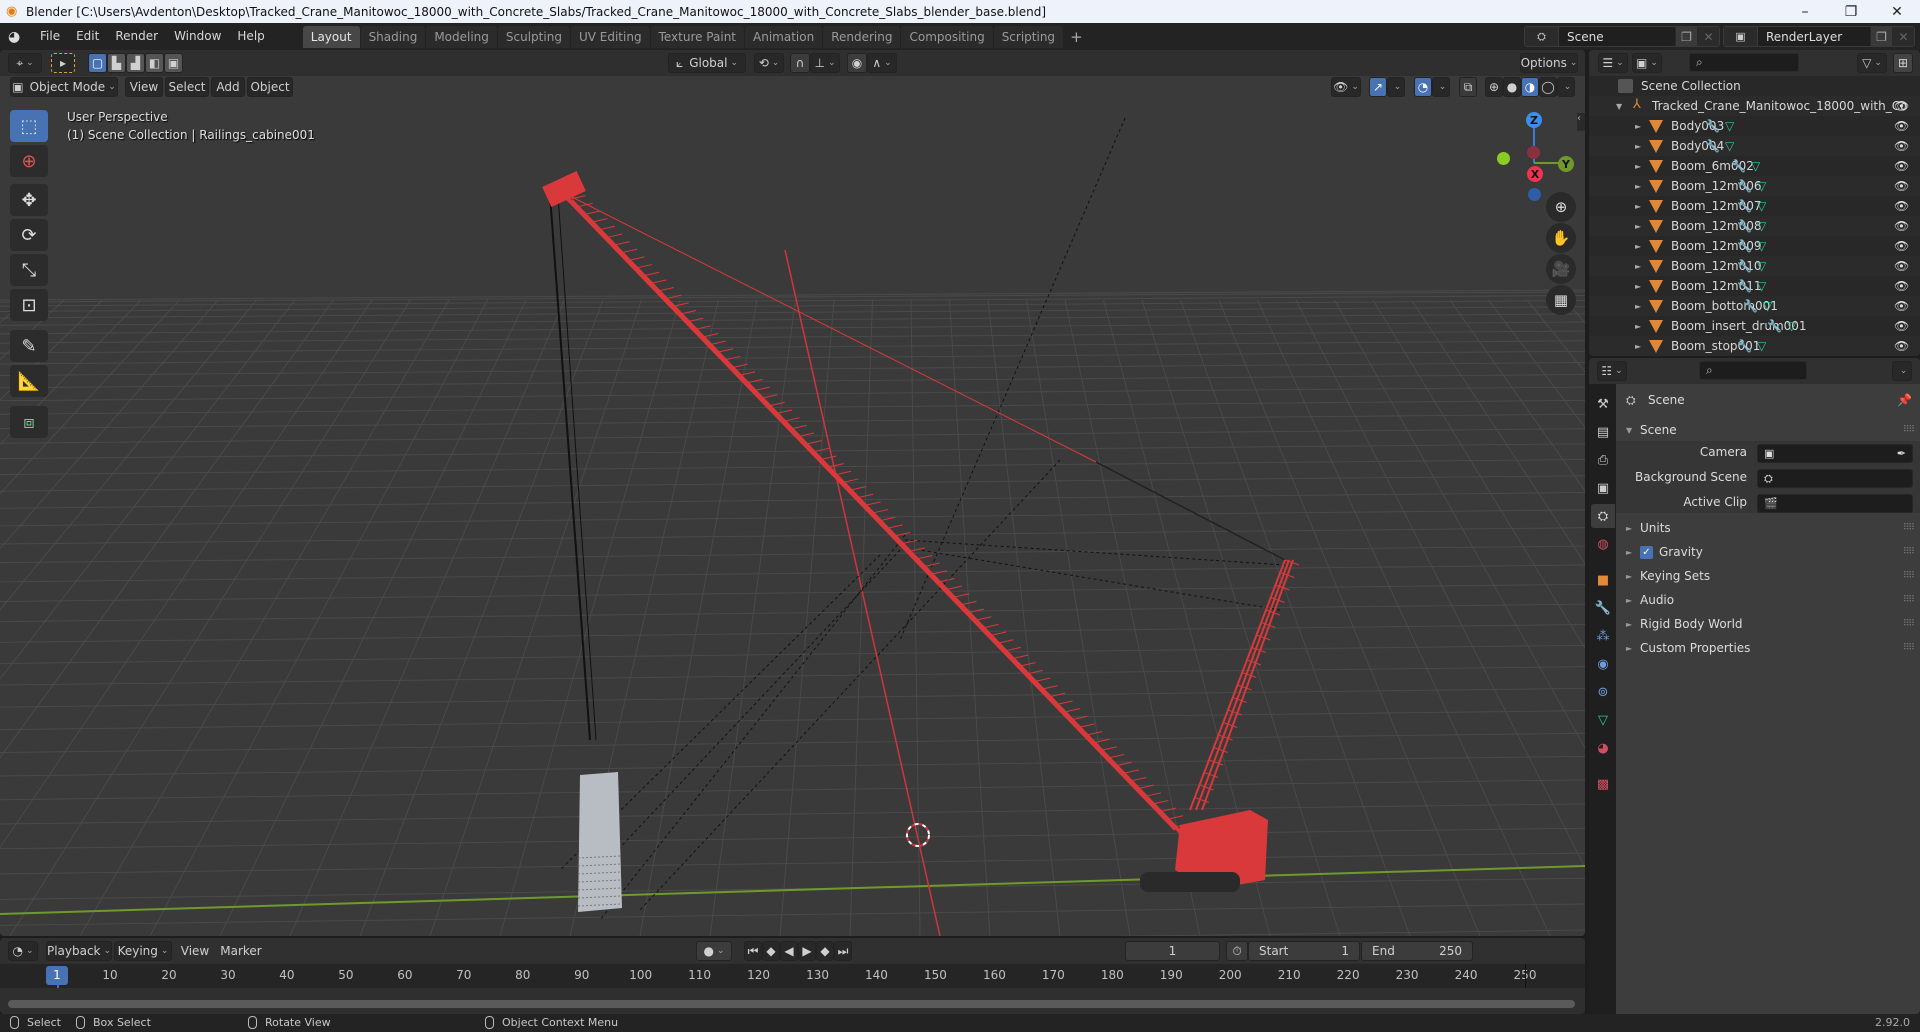  What do you see at coordinates (1814, 37) in the screenshot?
I see `view-layer-name: RenderLayer` at bounding box center [1814, 37].